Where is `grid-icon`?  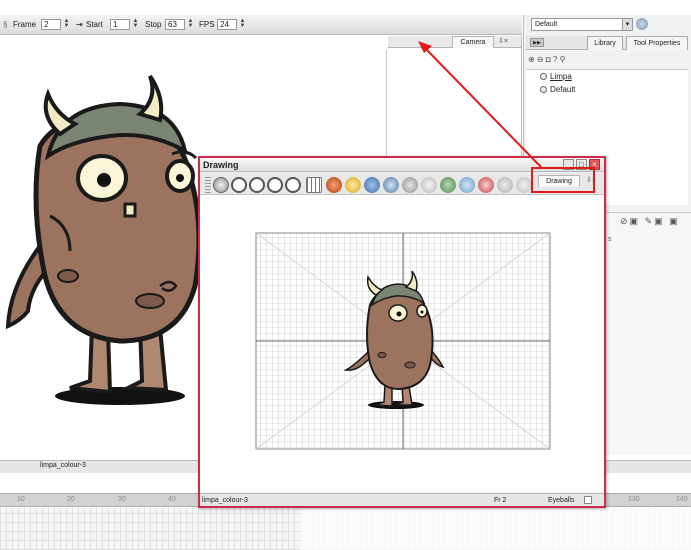
grid-icon is located at coordinates (314, 185).